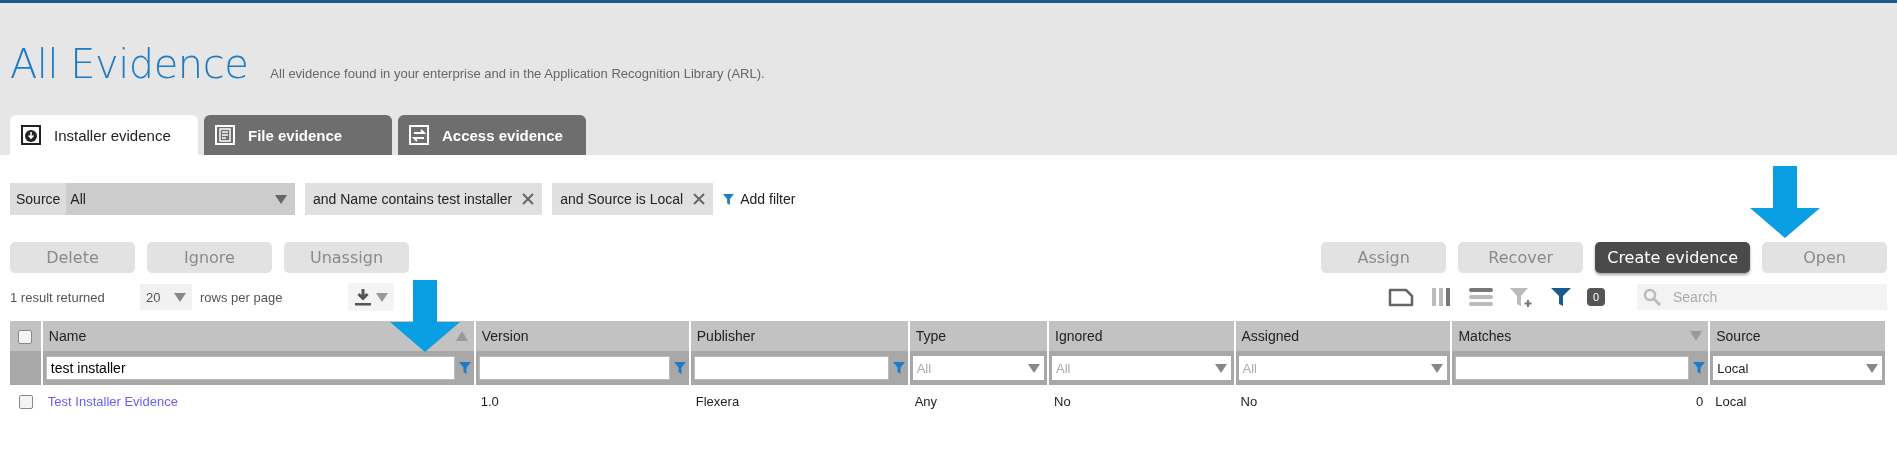  I want to click on tab: Access evidence, so click(492, 135).